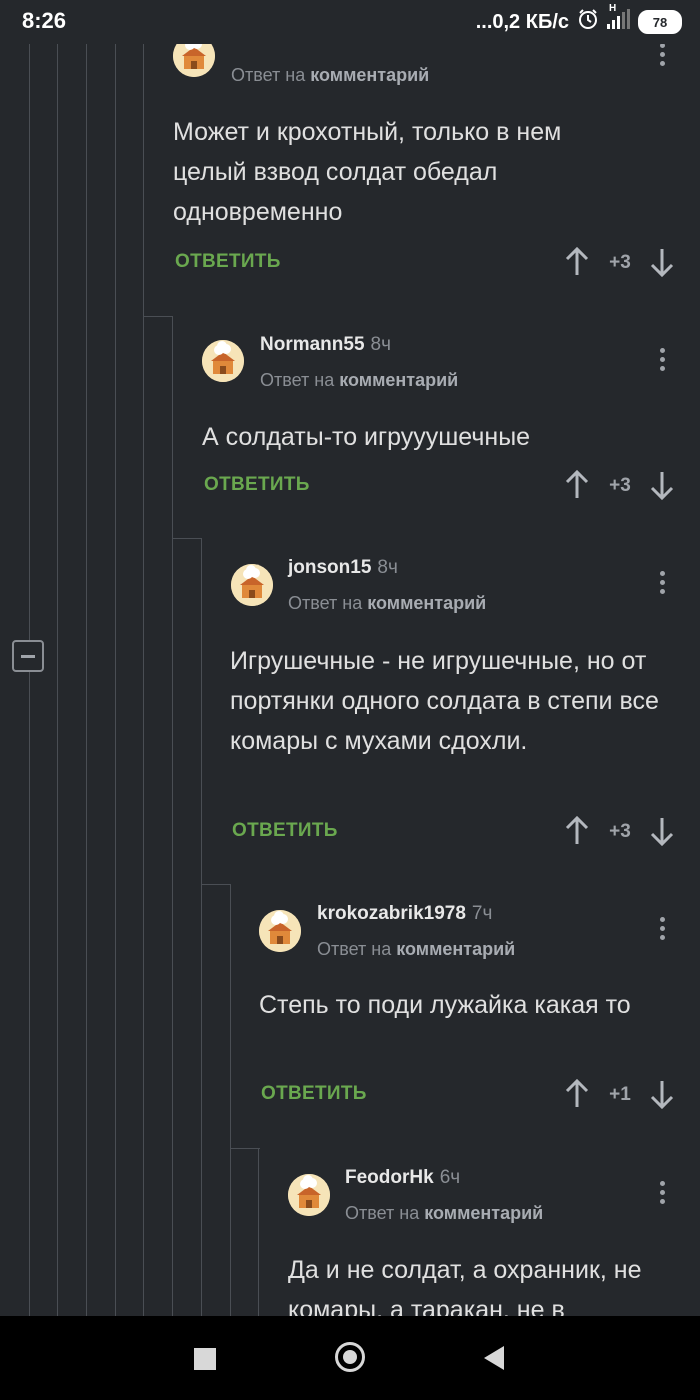  What do you see at coordinates (660, 22) in the screenshot?
I see `battery-indicator: 78` at bounding box center [660, 22].